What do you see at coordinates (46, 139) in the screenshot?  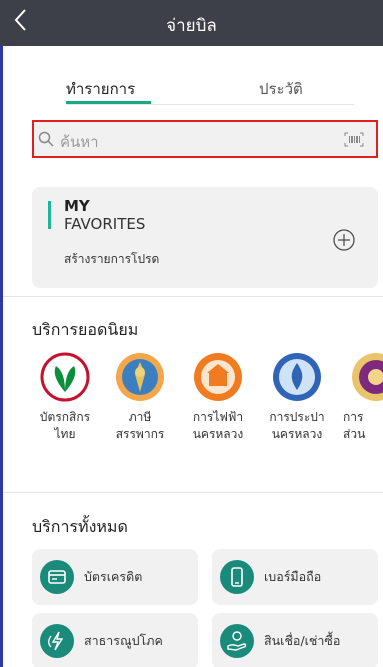 I see `search-icon` at bounding box center [46, 139].